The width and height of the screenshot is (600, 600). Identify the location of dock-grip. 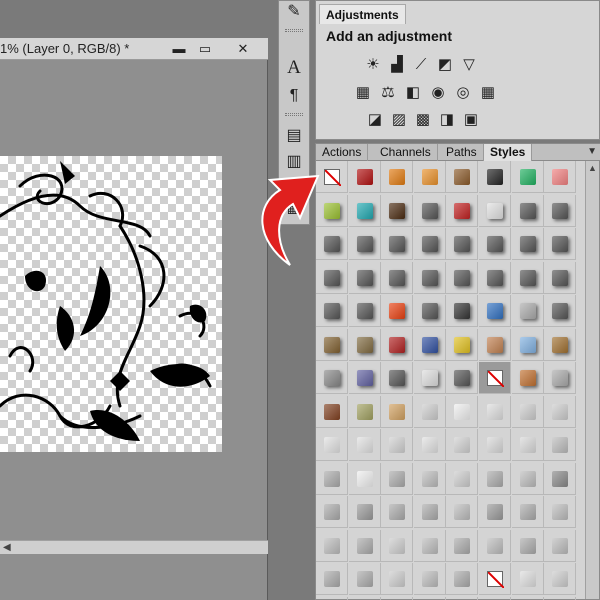
(294, 30).